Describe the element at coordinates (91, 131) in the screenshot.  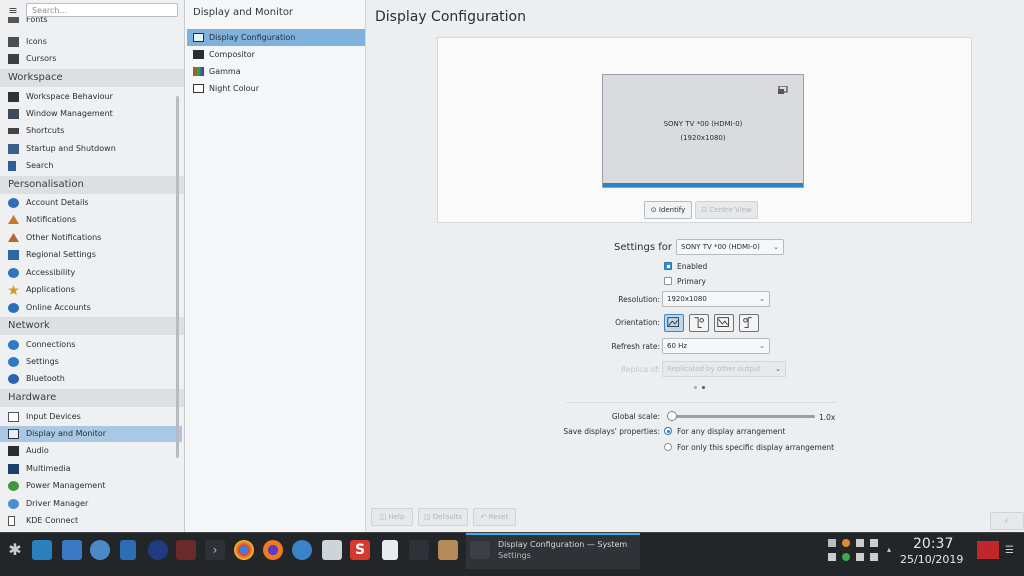
I see `sidebar-item-shortcuts: Shortcuts` at that location.